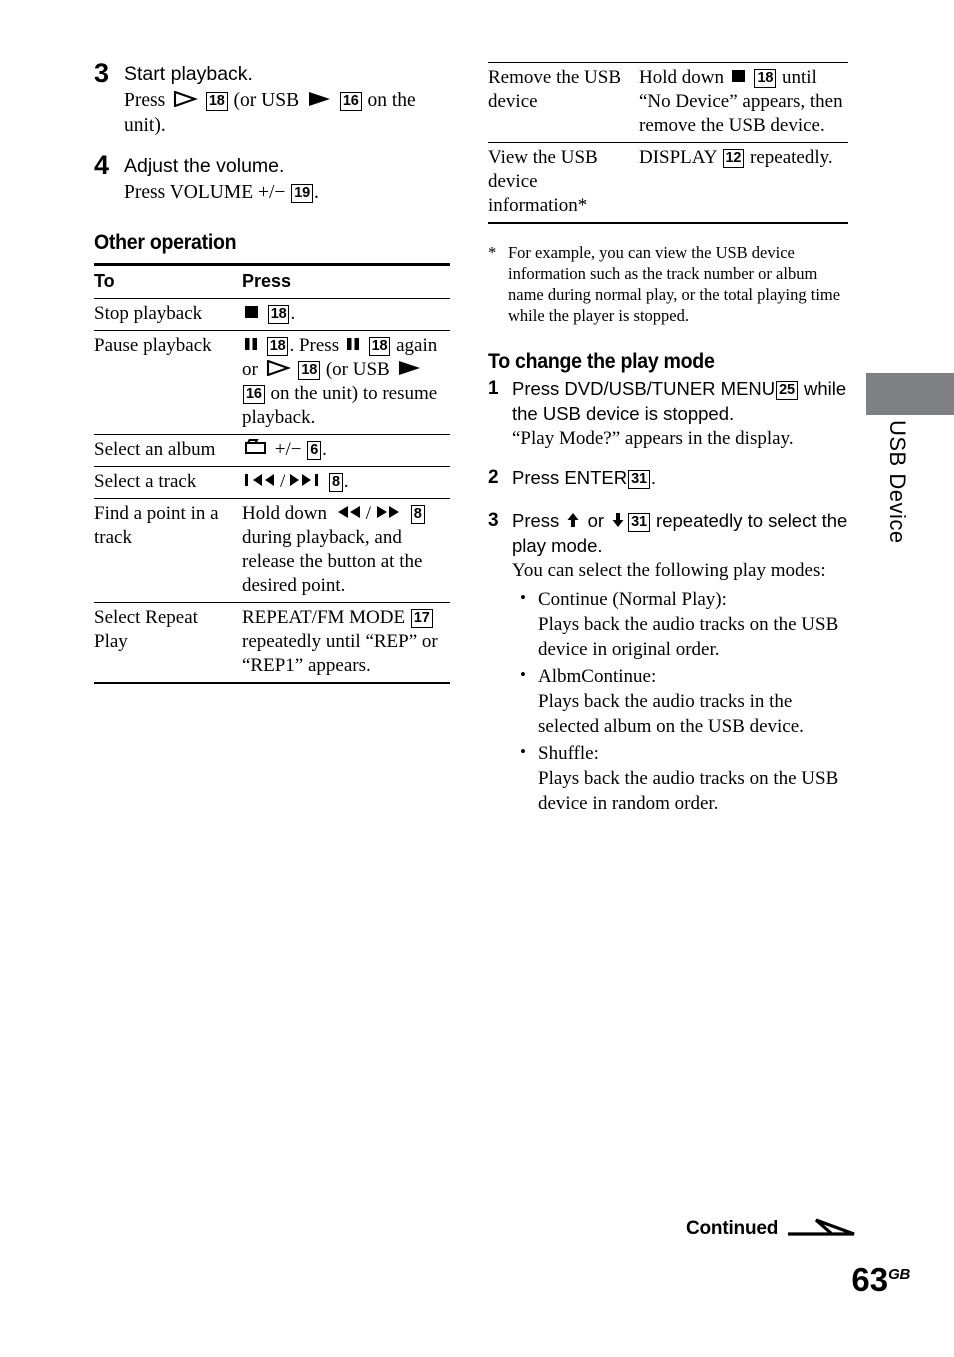  Describe the element at coordinates (252, 312) in the screenshot. I see `stop-icon` at that location.